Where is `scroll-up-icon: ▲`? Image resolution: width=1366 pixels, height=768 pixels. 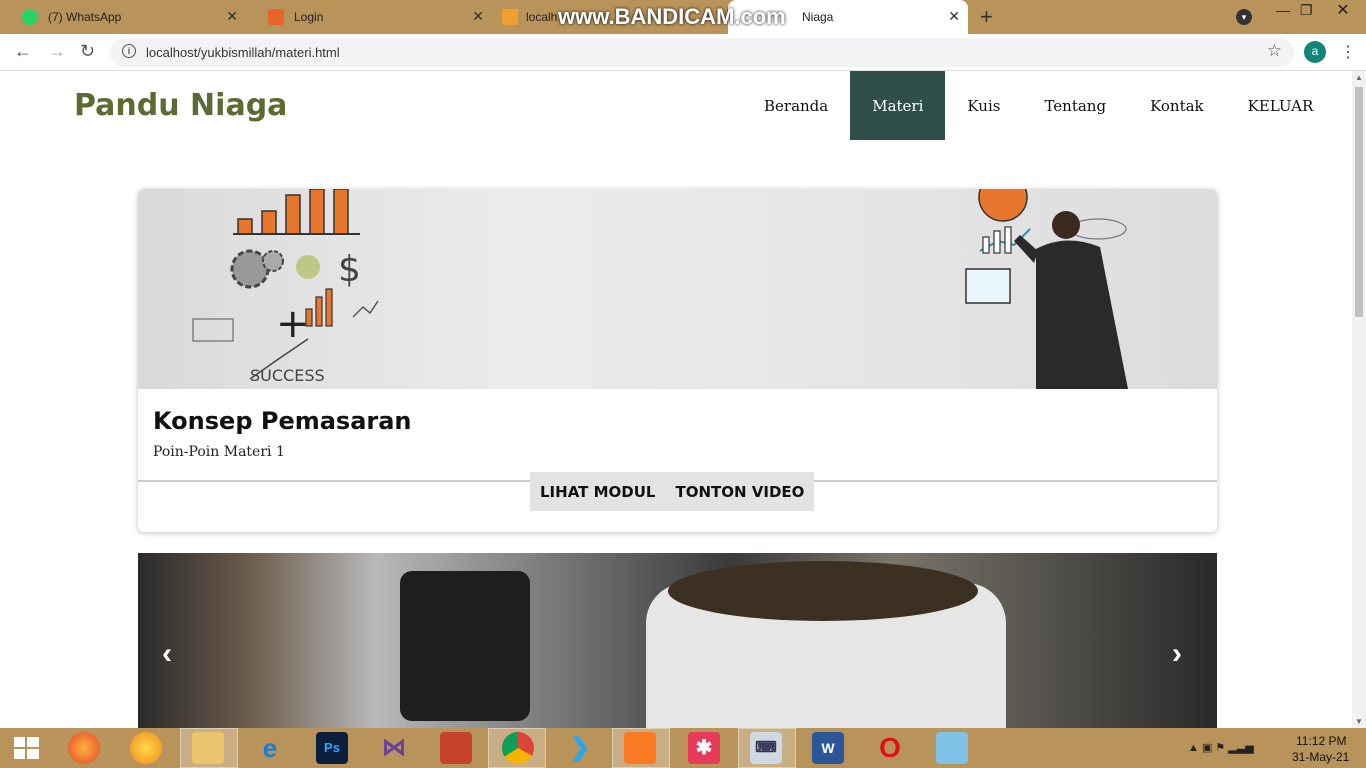 scroll-up-icon: ▲ is located at coordinates (1359, 77).